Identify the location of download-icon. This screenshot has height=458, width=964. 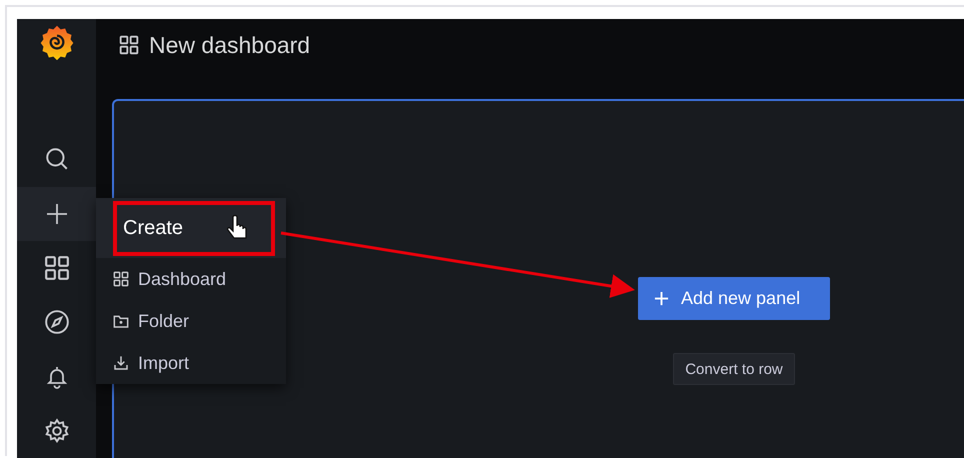
(121, 363).